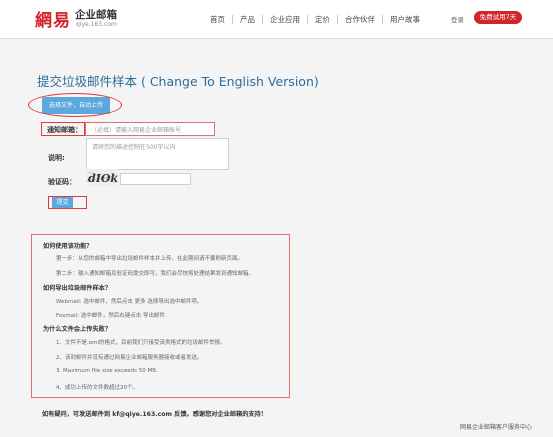 This screenshot has height=437, width=553. I want to click on help-step-2: 第二步：输入通知邮箱及验证码提交即可，我们会尽快将处理结果发到通知邮箱。, so click(155, 274).